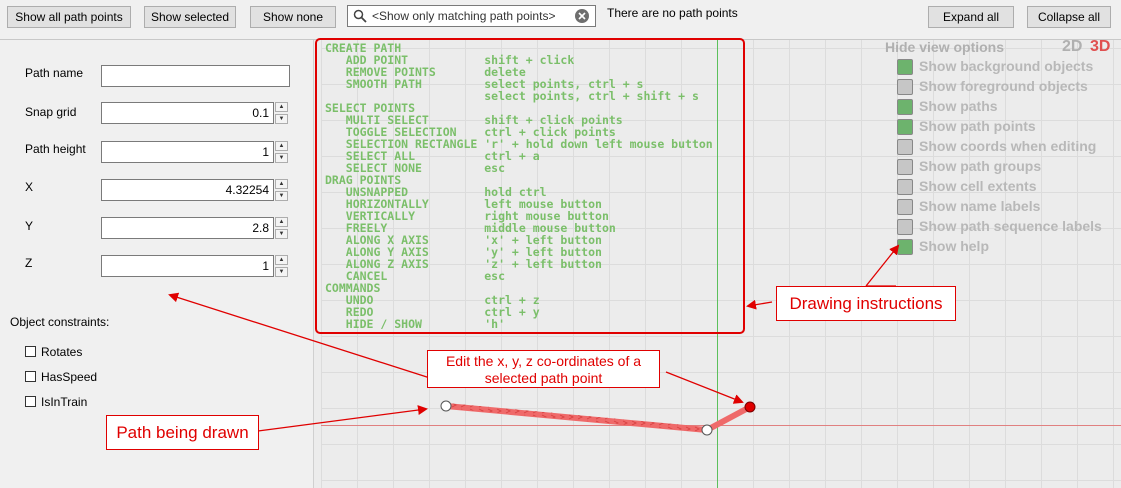 Image resolution: width=1121 pixels, height=488 pixels. I want to click on y-label: Y, so click(29, 226).